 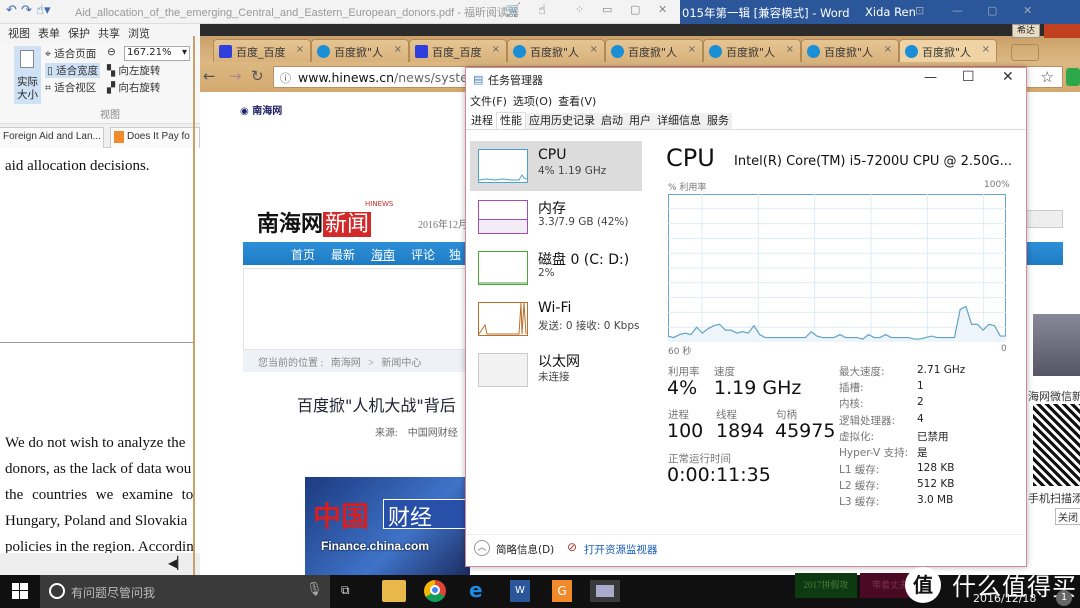 I want to click on menu-share: 共享, so click(x=109, y=34).